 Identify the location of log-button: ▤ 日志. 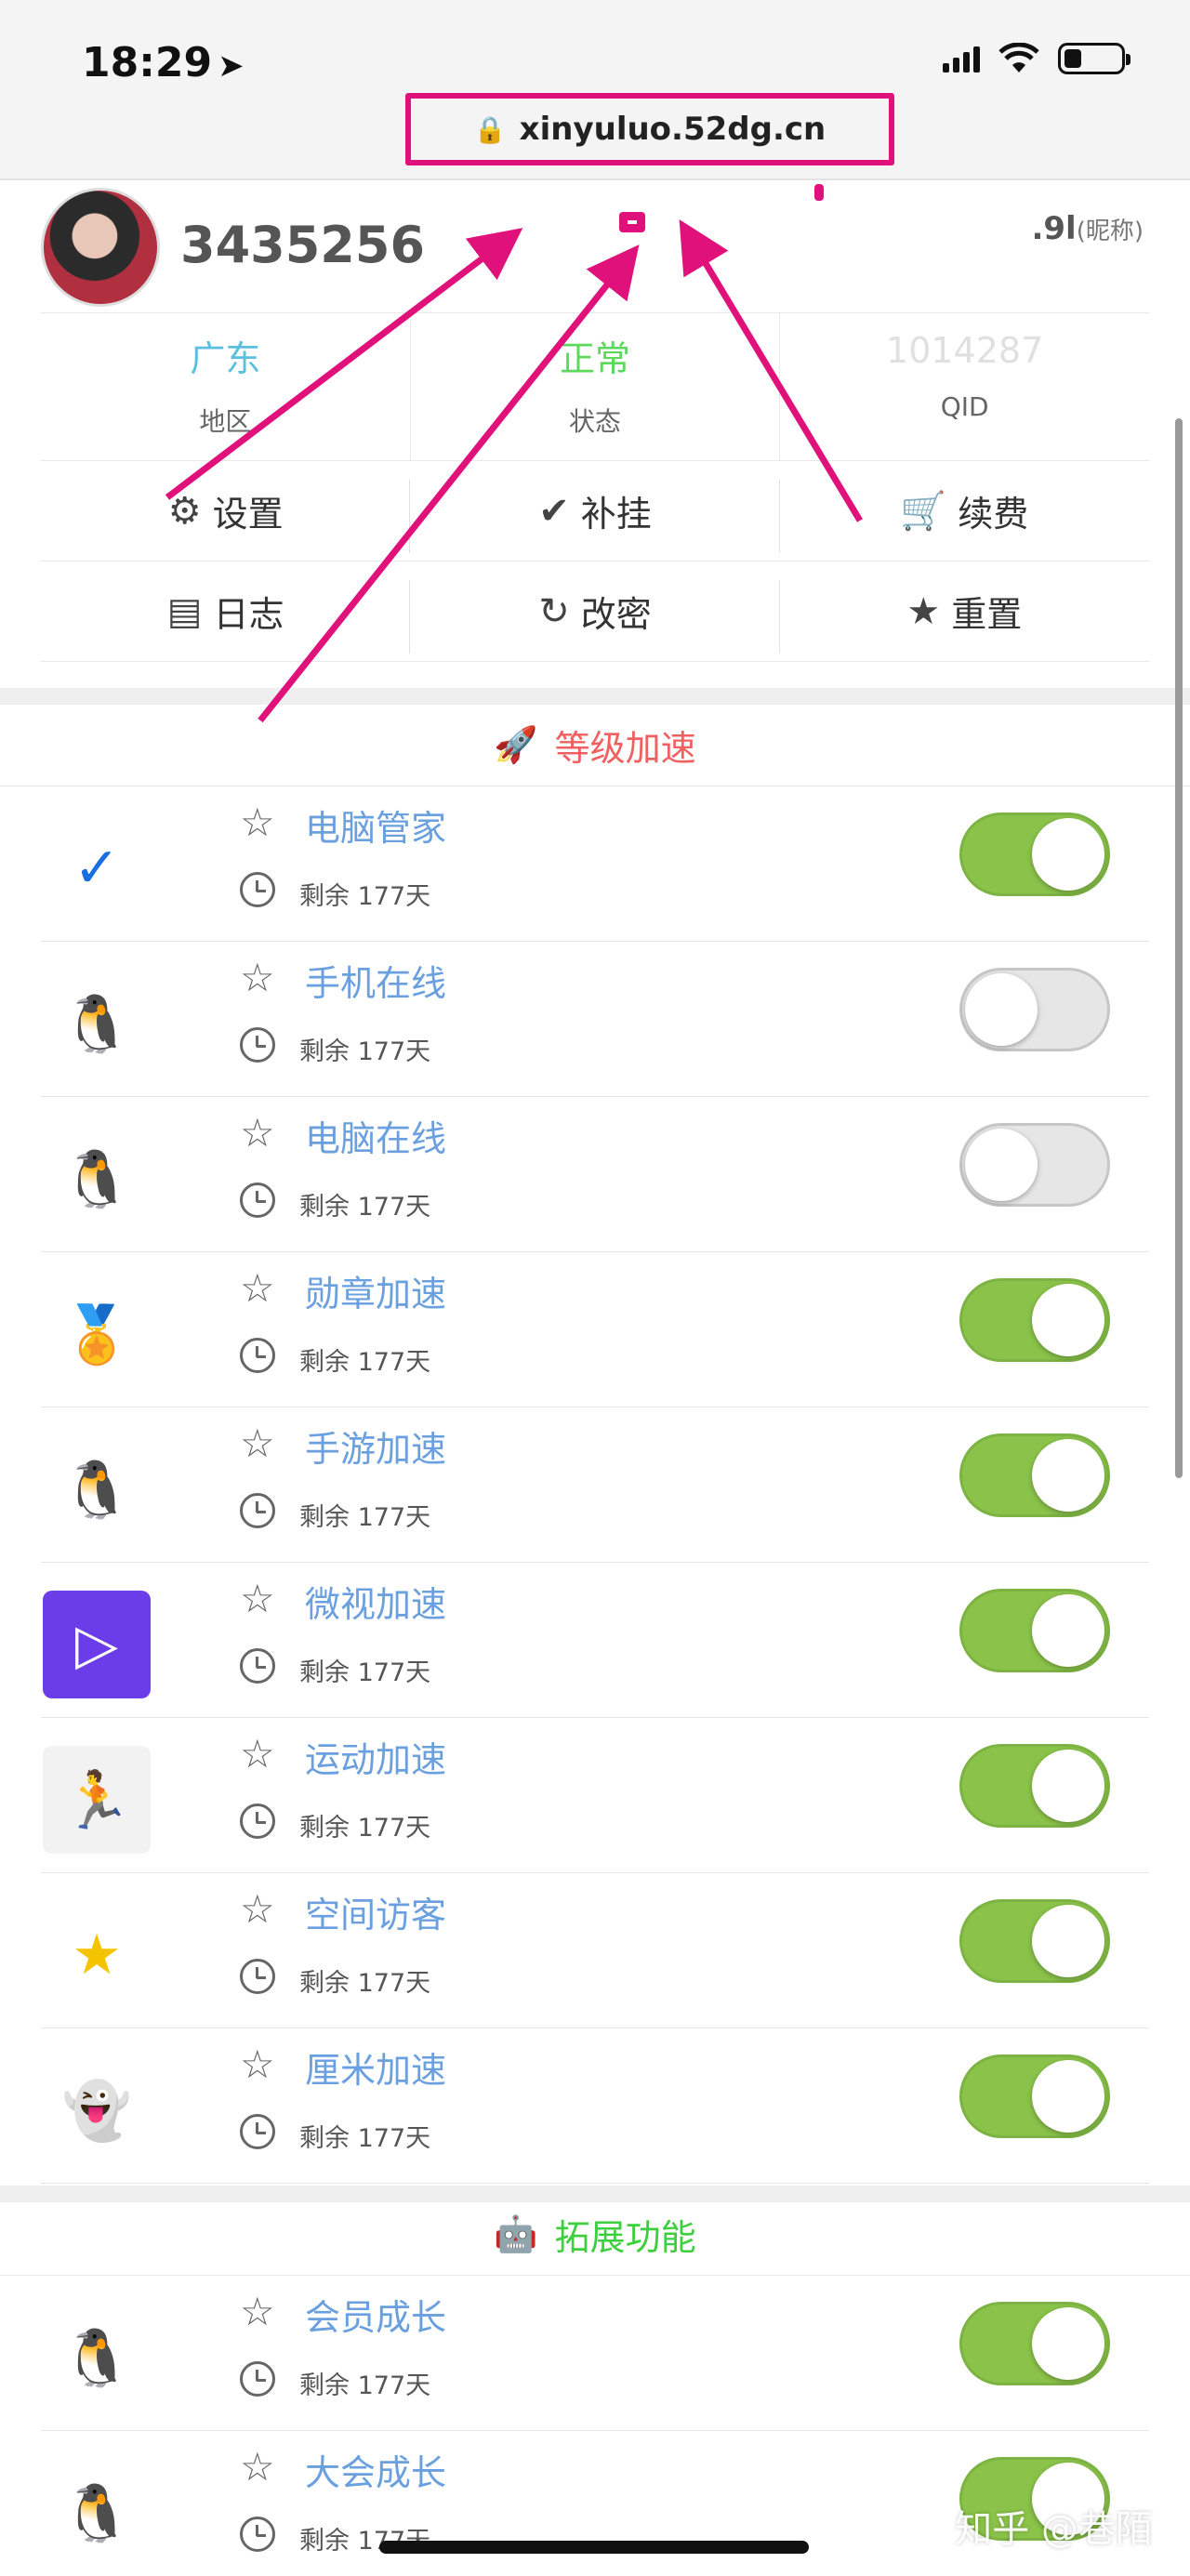
(226, 611).